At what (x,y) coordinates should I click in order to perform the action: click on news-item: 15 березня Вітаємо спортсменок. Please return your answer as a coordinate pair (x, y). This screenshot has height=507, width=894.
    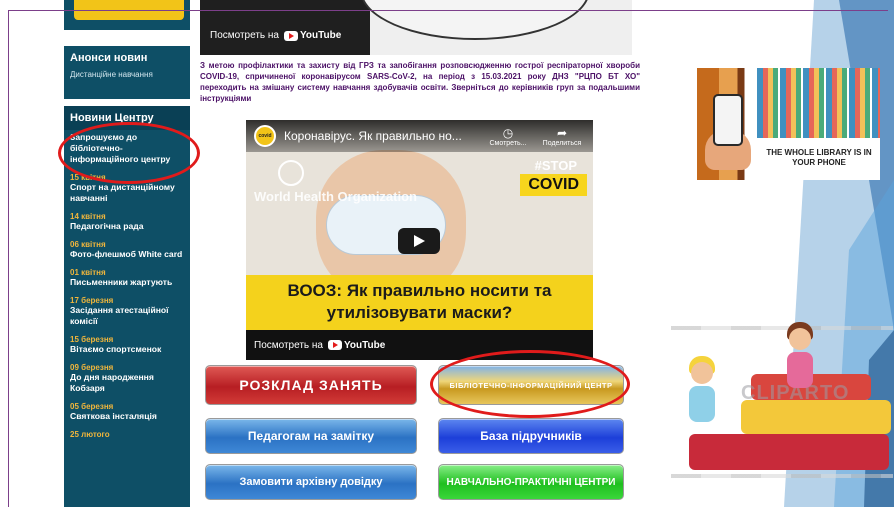
    Looking at the image, I should click on (127, 345).